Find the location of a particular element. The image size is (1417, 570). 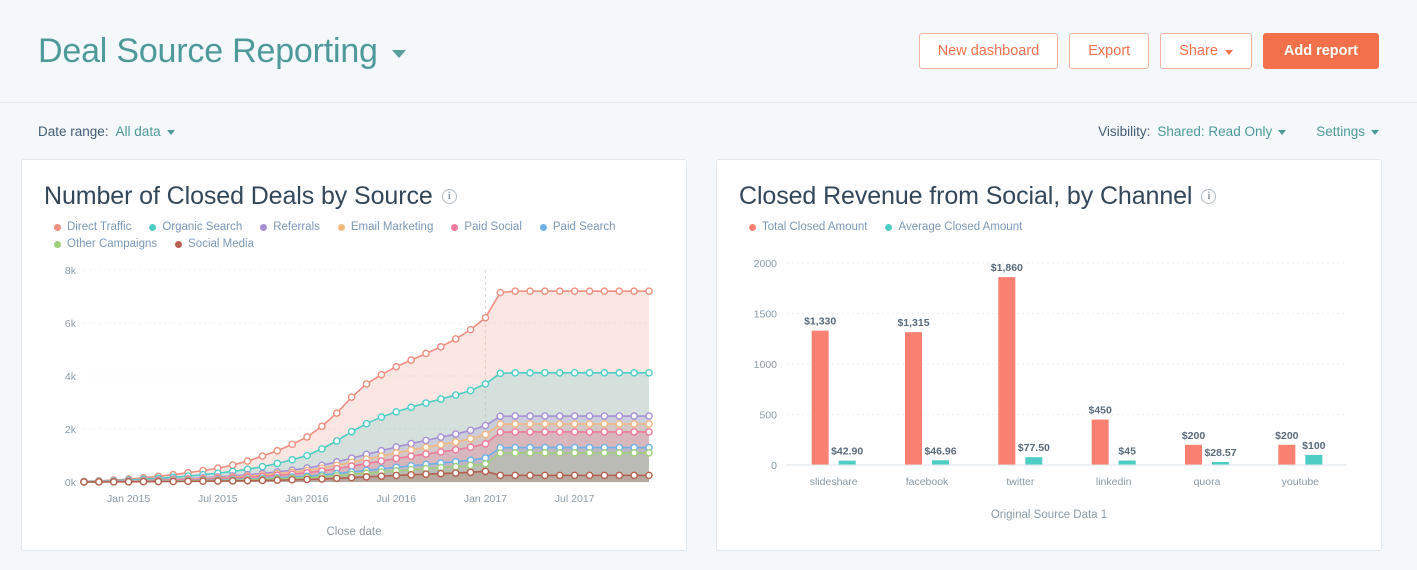

legend-item: Social Media is located at coordinates (214, 244).